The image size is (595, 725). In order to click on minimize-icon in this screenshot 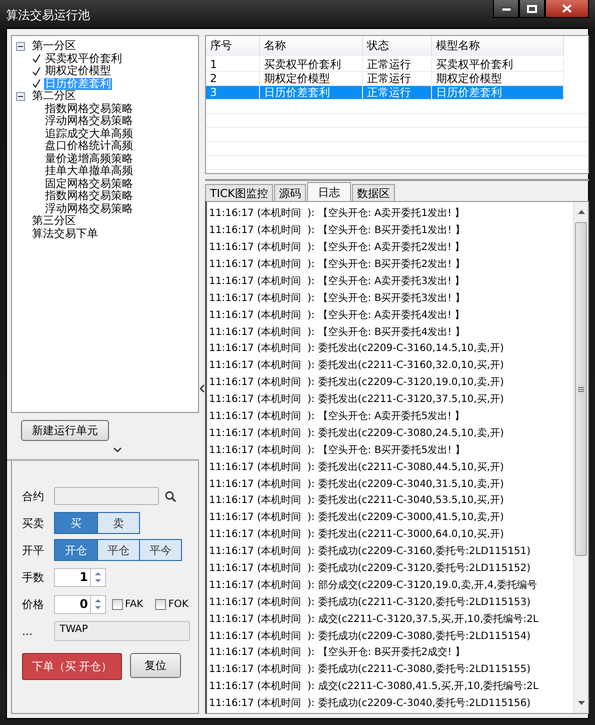, I will do `click(506, 8)`.